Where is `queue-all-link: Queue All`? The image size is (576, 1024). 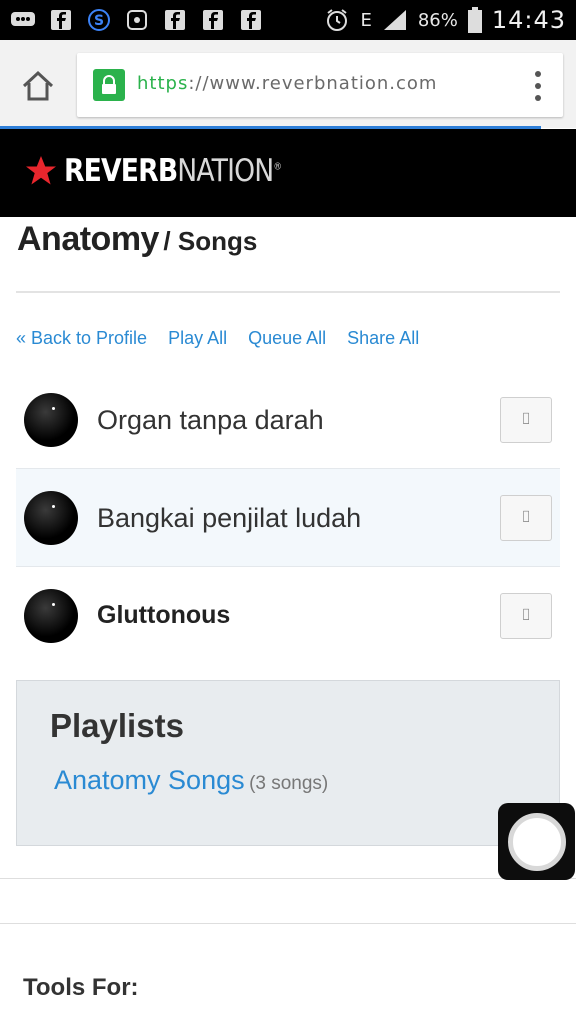 queue-all-link: Queue All is located at coordinates (287, 338).